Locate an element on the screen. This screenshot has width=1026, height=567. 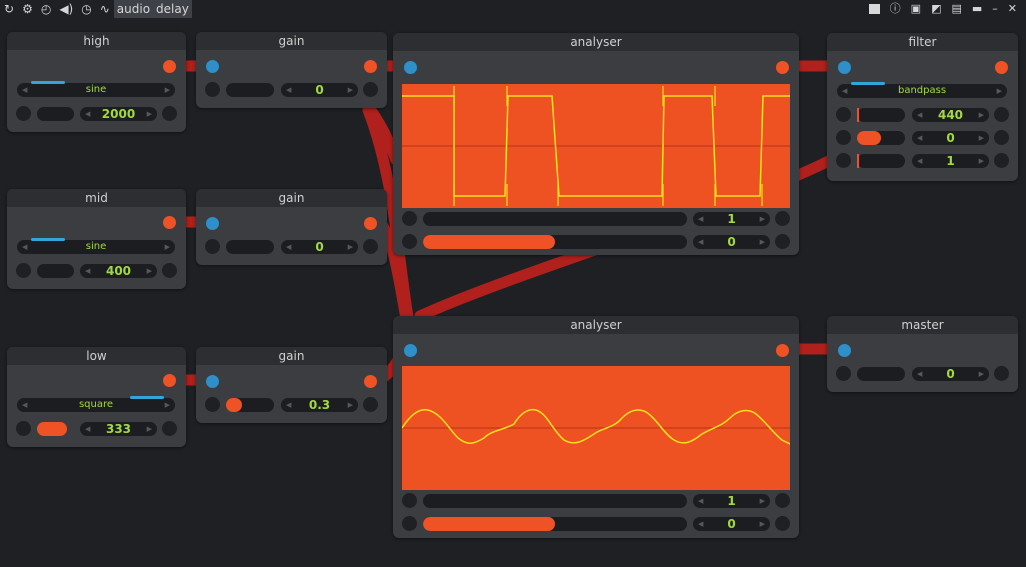
gain-node-high: gain ◀ 0 ▶ is located at coordinates (291, 70).